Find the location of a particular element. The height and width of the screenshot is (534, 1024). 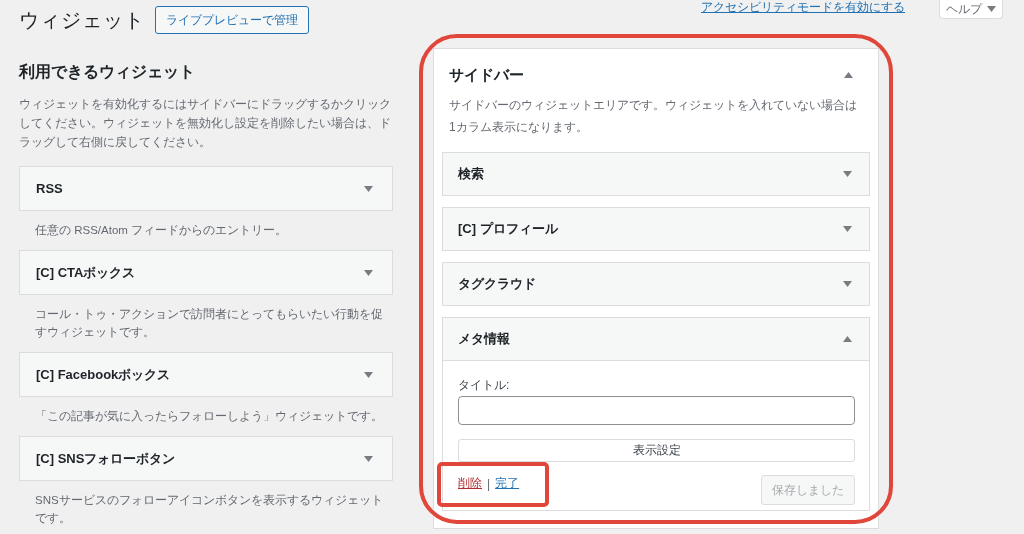

done-link: 完了 is located at coordinates (507, 483).